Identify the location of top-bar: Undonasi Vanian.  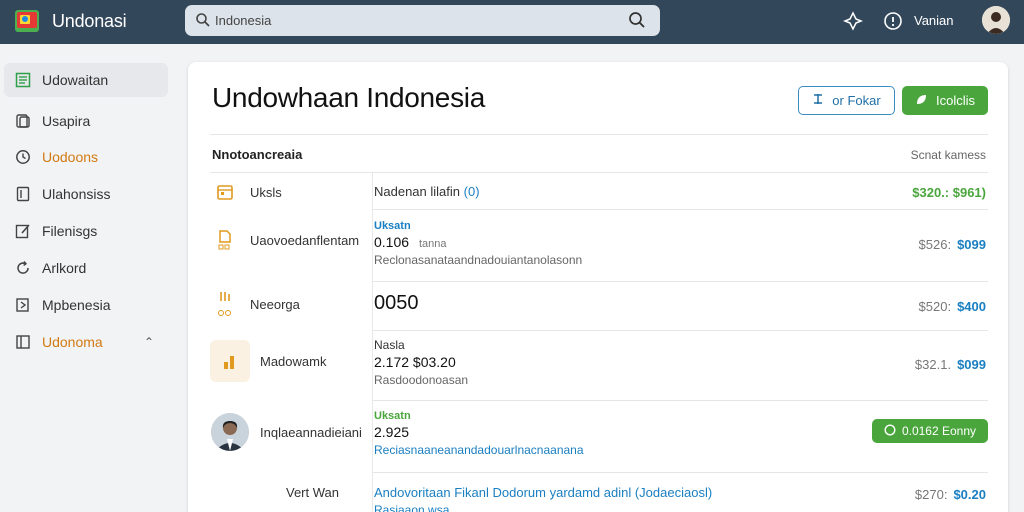
(512, 22).